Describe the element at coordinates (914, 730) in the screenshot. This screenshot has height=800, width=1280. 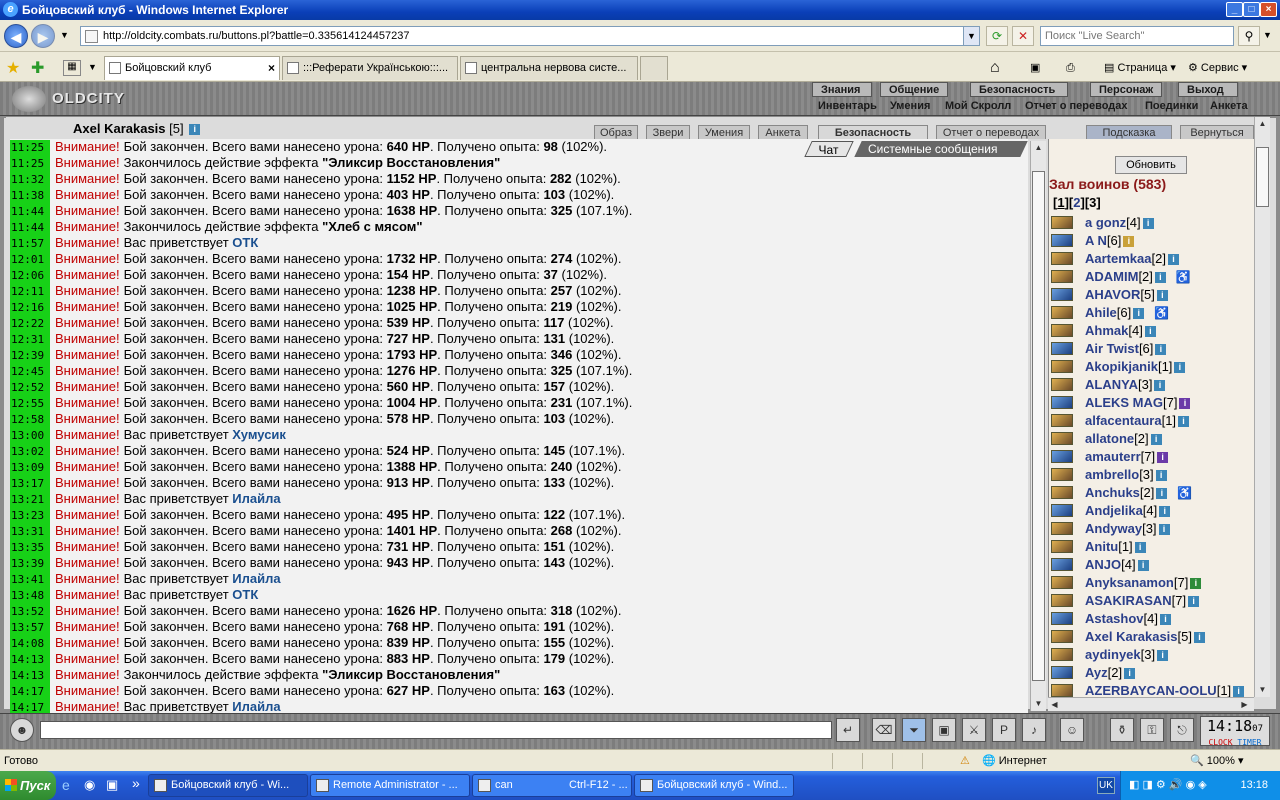
I see `filter-icon: ⏷` at that location.